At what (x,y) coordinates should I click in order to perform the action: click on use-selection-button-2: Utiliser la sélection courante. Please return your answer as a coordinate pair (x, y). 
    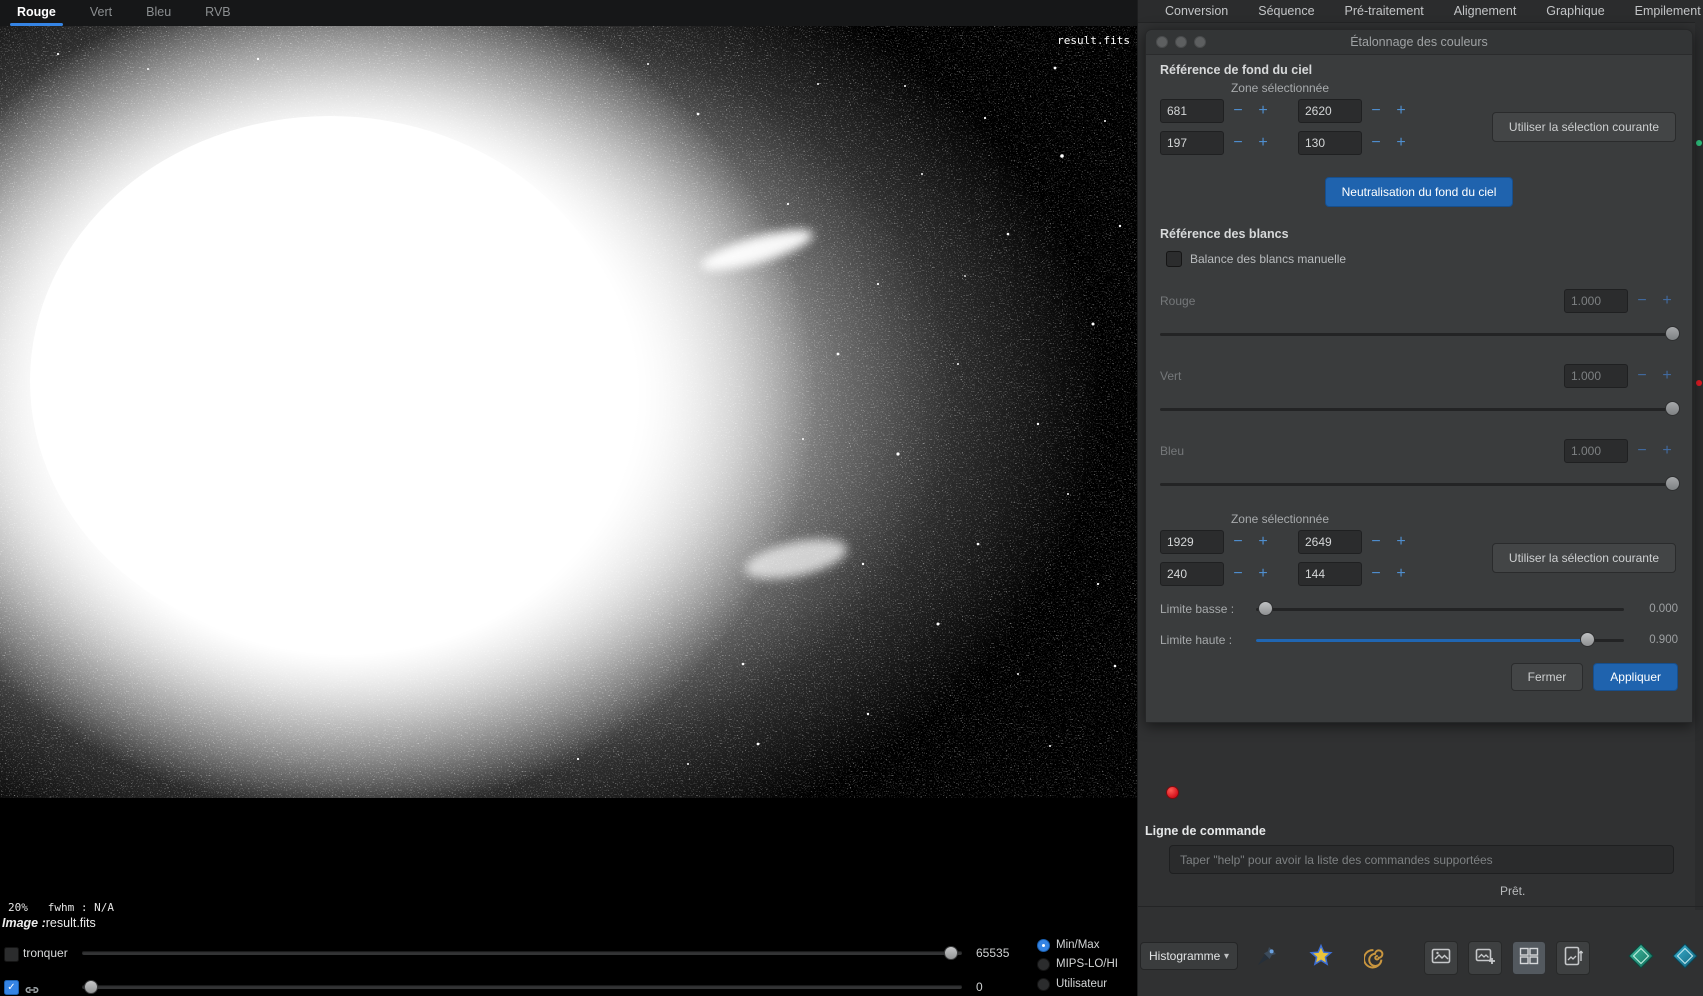
    Looking at the image, I should click on (1583, 558).